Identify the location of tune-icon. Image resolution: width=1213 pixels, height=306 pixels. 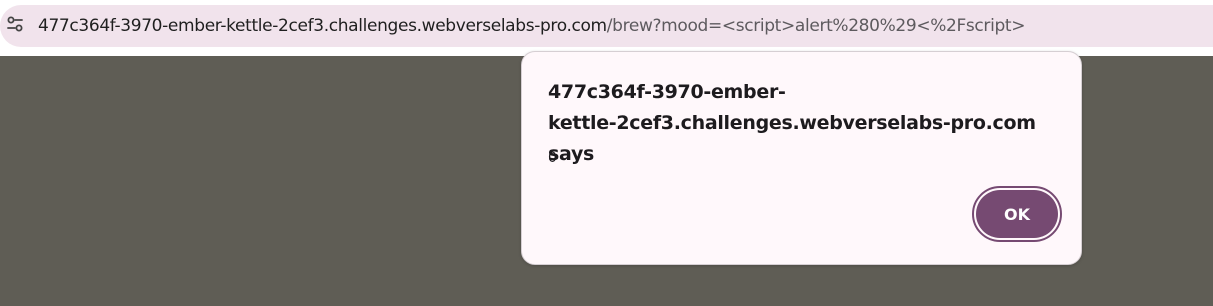
(15, 26).